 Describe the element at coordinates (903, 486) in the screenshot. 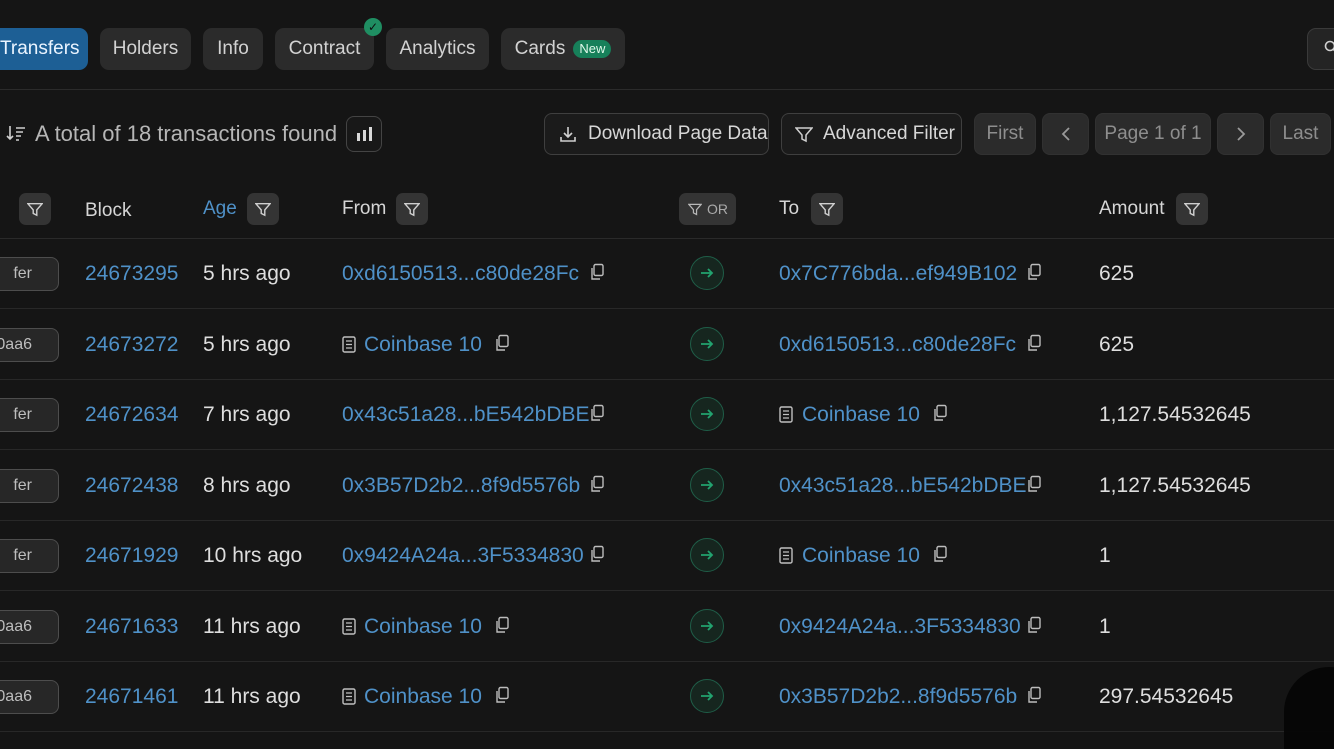

I see `to-address-link: 0x43c51a28...bE542bDBE` at that location.